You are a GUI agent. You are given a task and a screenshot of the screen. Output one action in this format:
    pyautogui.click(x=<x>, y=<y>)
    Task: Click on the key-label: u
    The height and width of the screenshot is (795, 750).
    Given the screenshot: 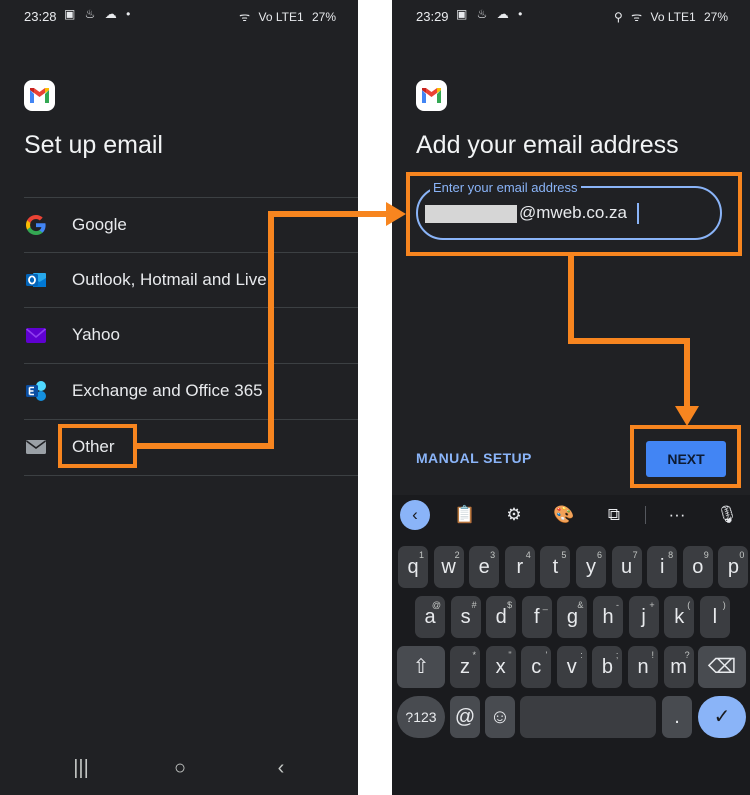 What is the action you would take?
    pyautogui.click(x=627, y=567)
    